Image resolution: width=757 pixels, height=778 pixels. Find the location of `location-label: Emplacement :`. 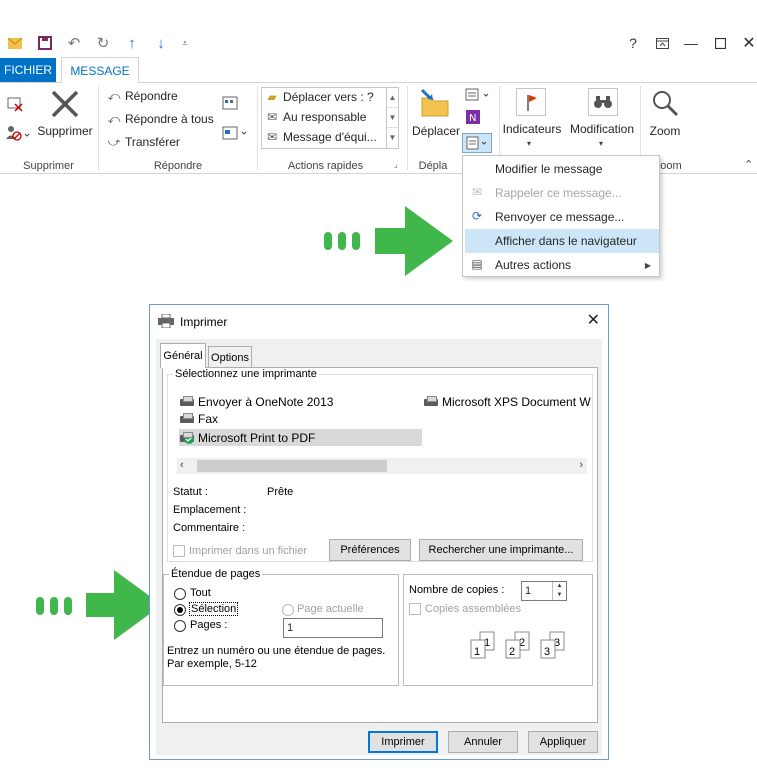

location-label: Emplacement : is located at coordinates (210, 510).